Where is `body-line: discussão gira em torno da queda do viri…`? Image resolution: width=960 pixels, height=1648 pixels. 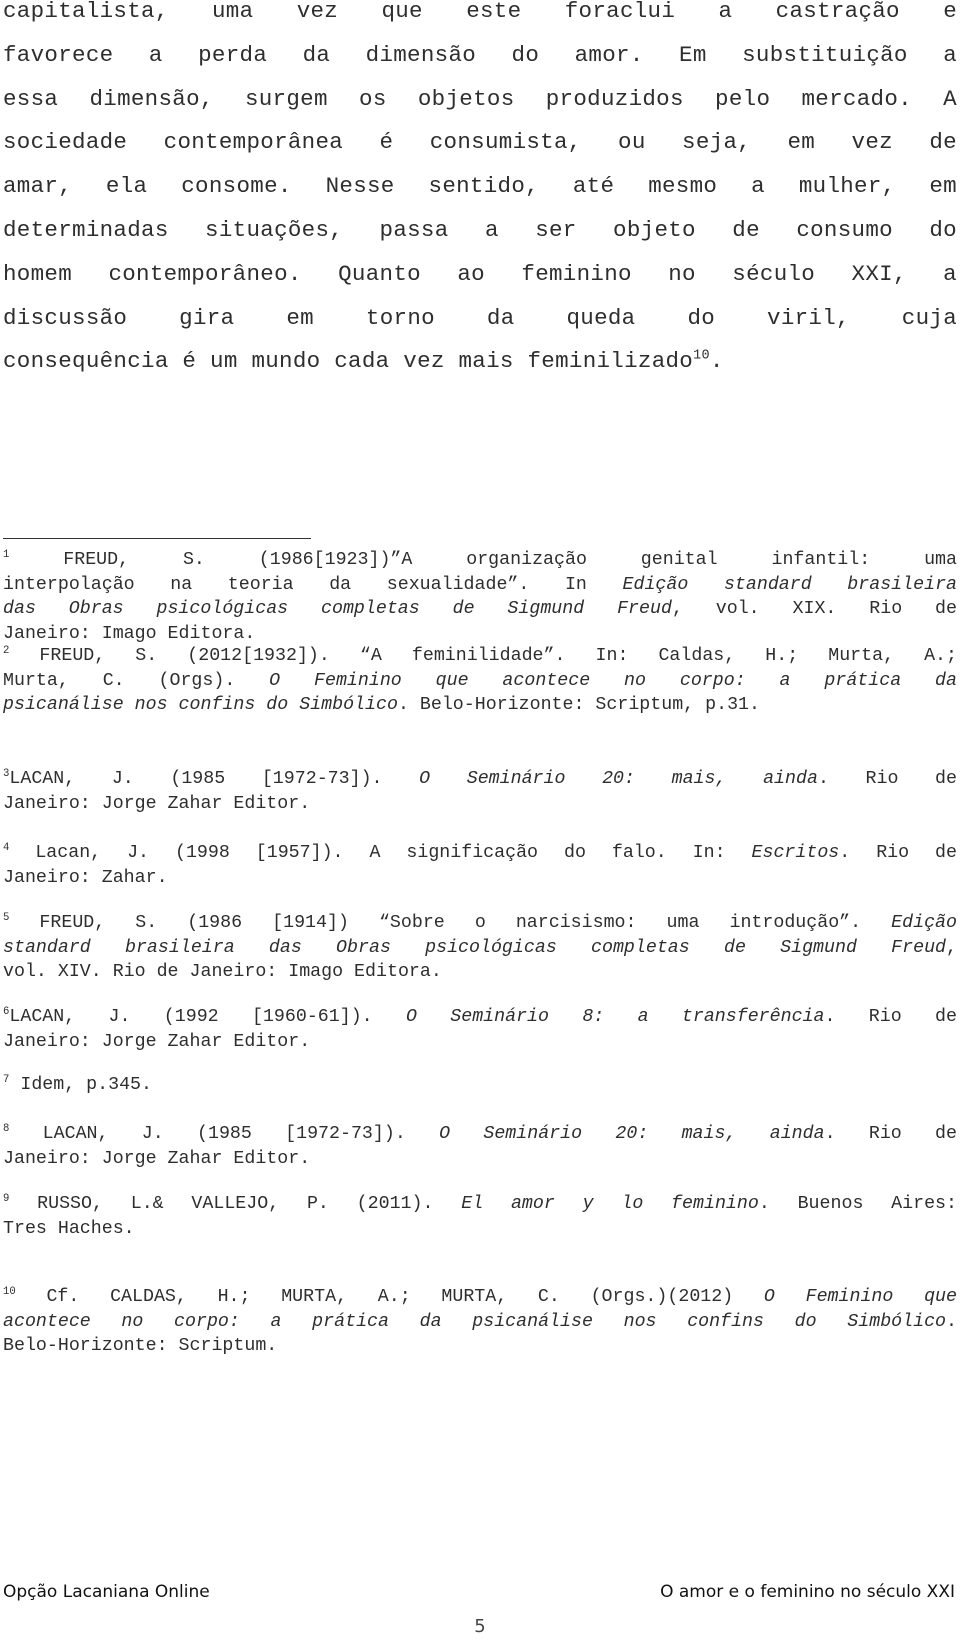 body-line: discussão gira em torno da queda do viri… is located at coordinates (480, 317).